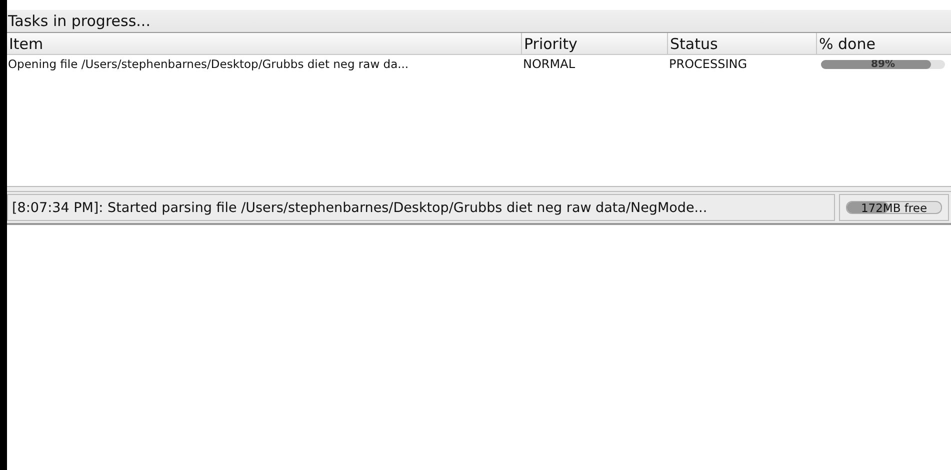 This screenshot has height=470, width=951. I want to click on table-cell: PROCESSING, so click(708, 64).